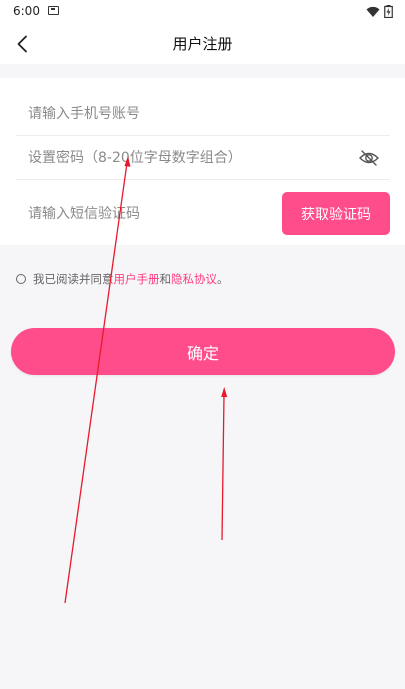 The height and width of the screenshot is (689, 405). I want to click on status-time: 6:00, so click(26, 11).